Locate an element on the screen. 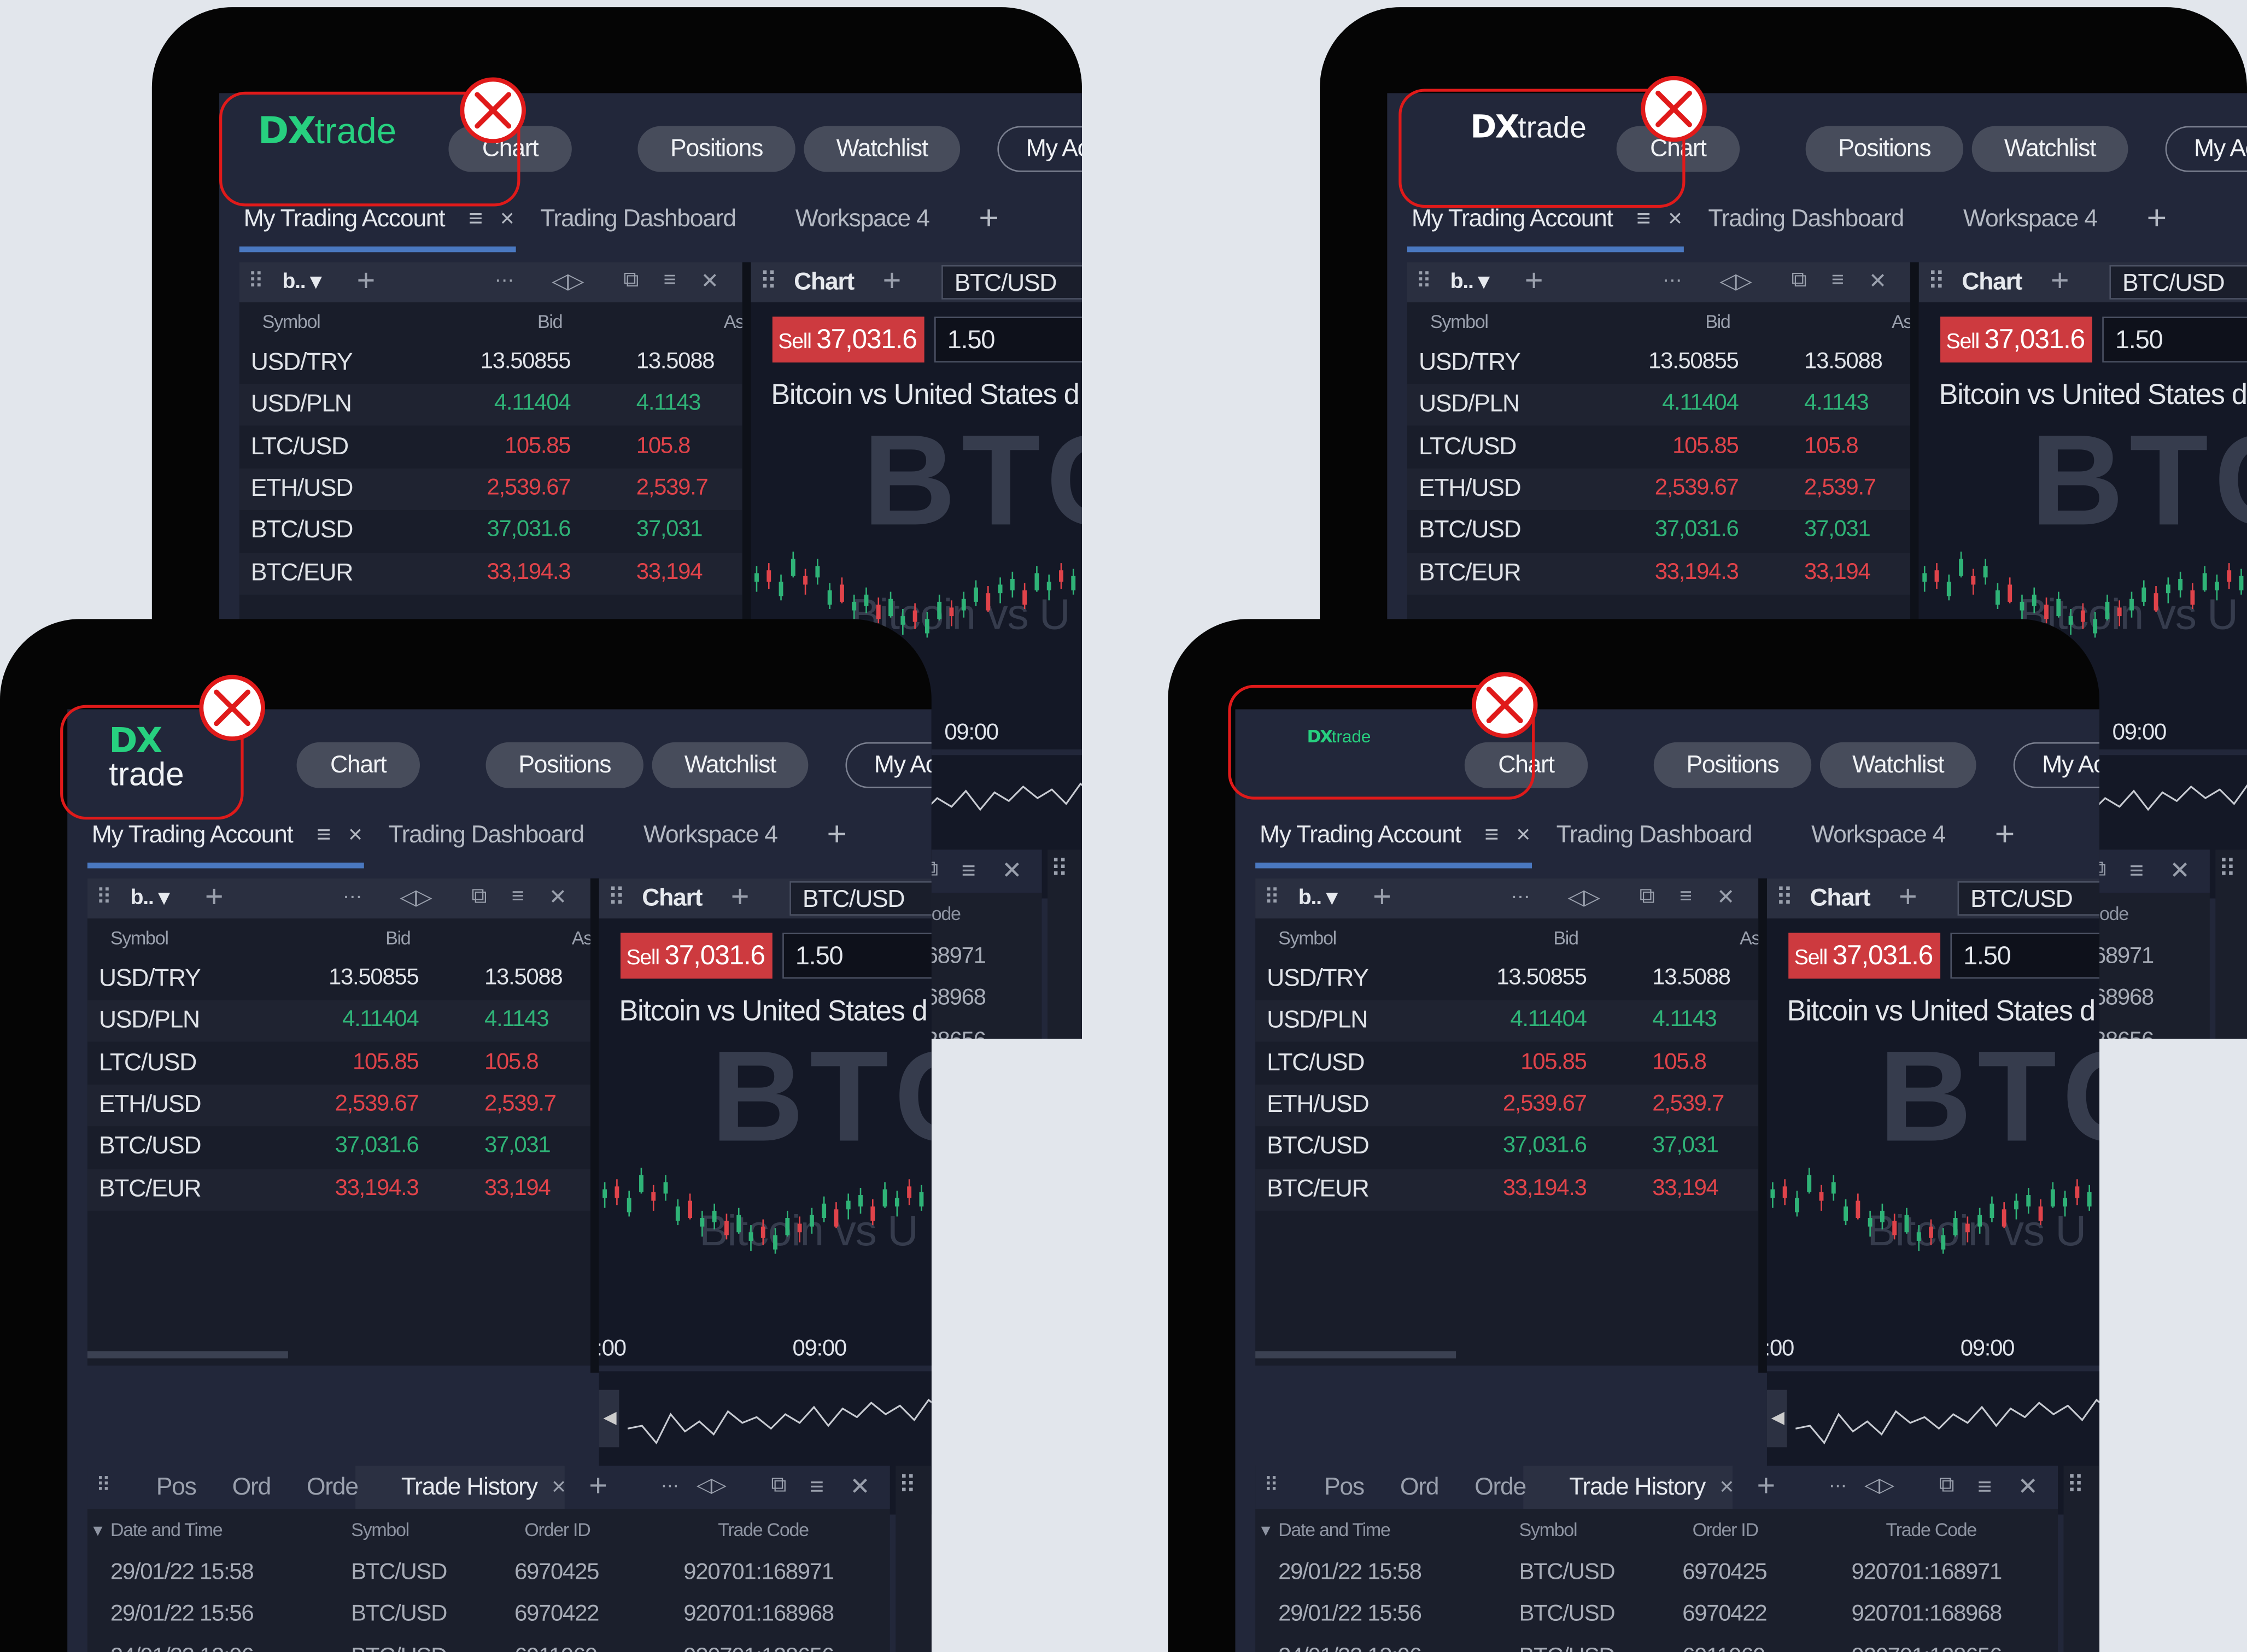 This screenshot has width=2247, height=1652. nav-chart-button: Chart is located at coordinates (358, 765).